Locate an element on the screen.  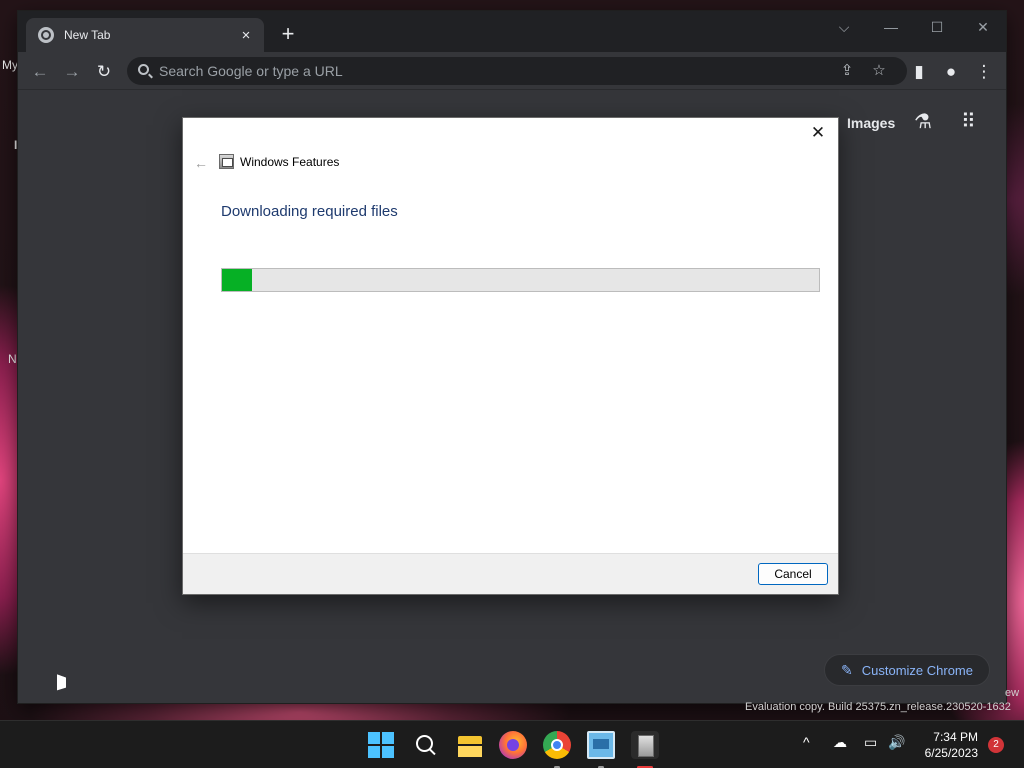
chrome-taskbar-icon is located at coordinates (557, 745).